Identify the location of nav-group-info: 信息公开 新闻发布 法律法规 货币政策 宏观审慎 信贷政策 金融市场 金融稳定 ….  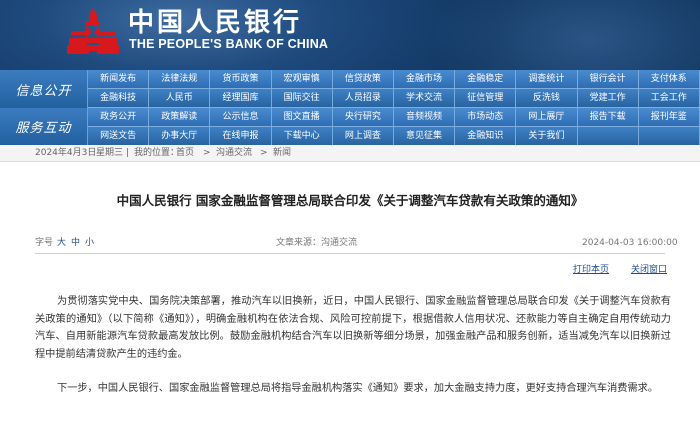
(350, 89).